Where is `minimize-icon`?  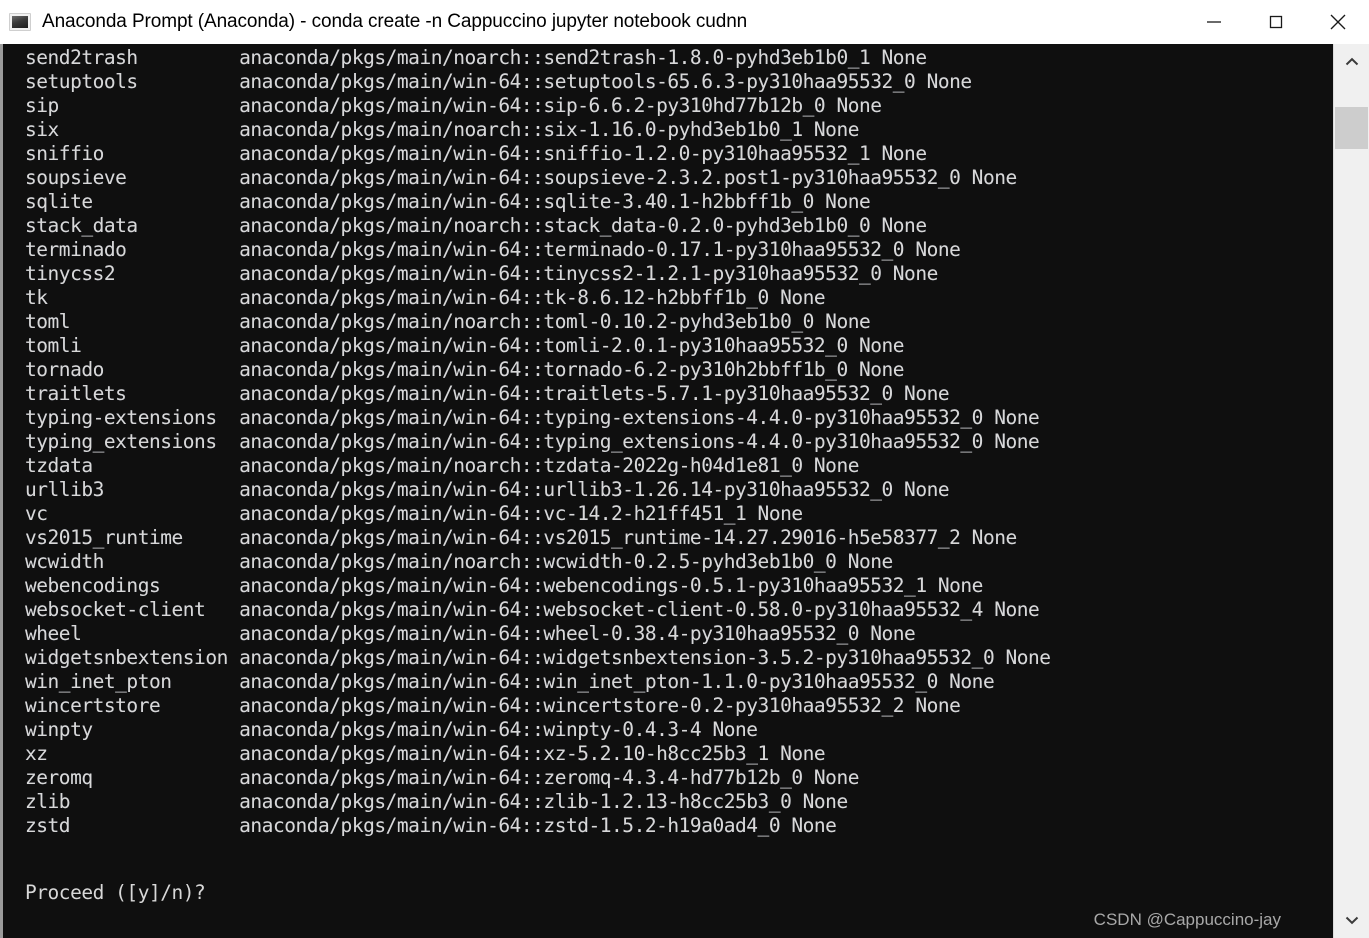 minimize-icon is located at coordinates (1214, 22).